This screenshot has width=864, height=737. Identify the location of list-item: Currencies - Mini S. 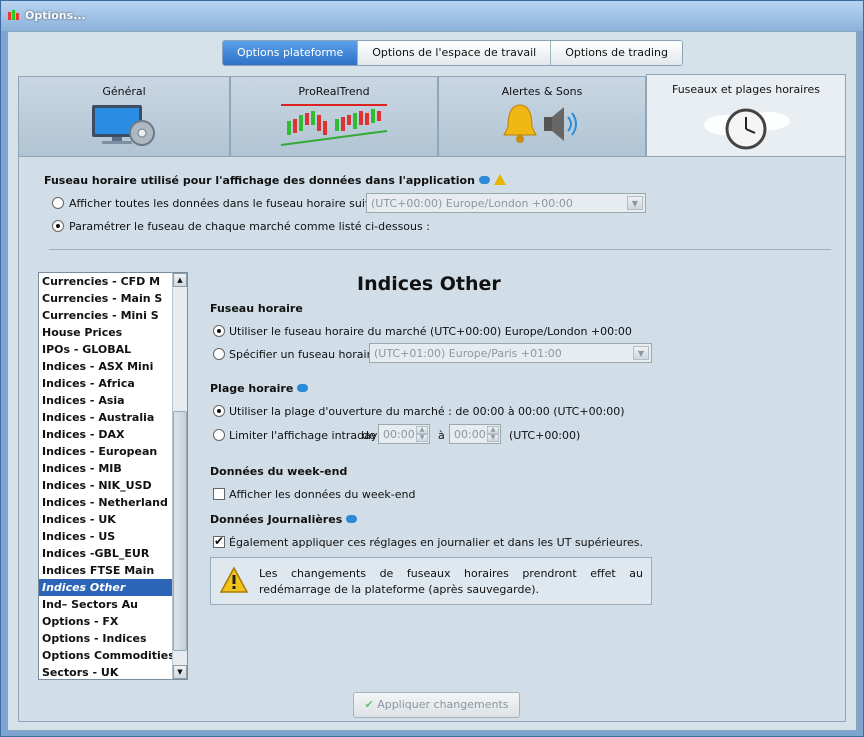
(113, 315).